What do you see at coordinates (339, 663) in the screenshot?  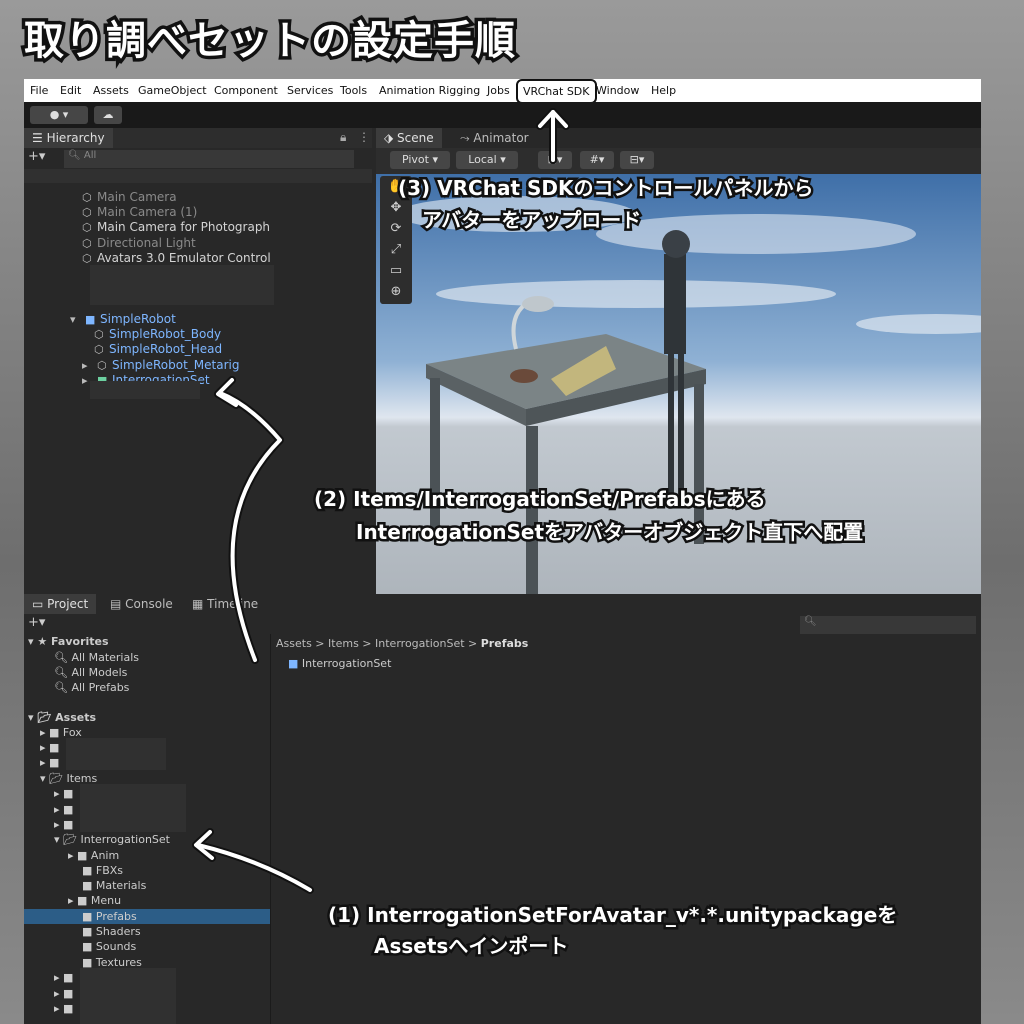 I see `asset-item-interrogationset: ■ InterrogationSet` at bounding box center [339, 663].